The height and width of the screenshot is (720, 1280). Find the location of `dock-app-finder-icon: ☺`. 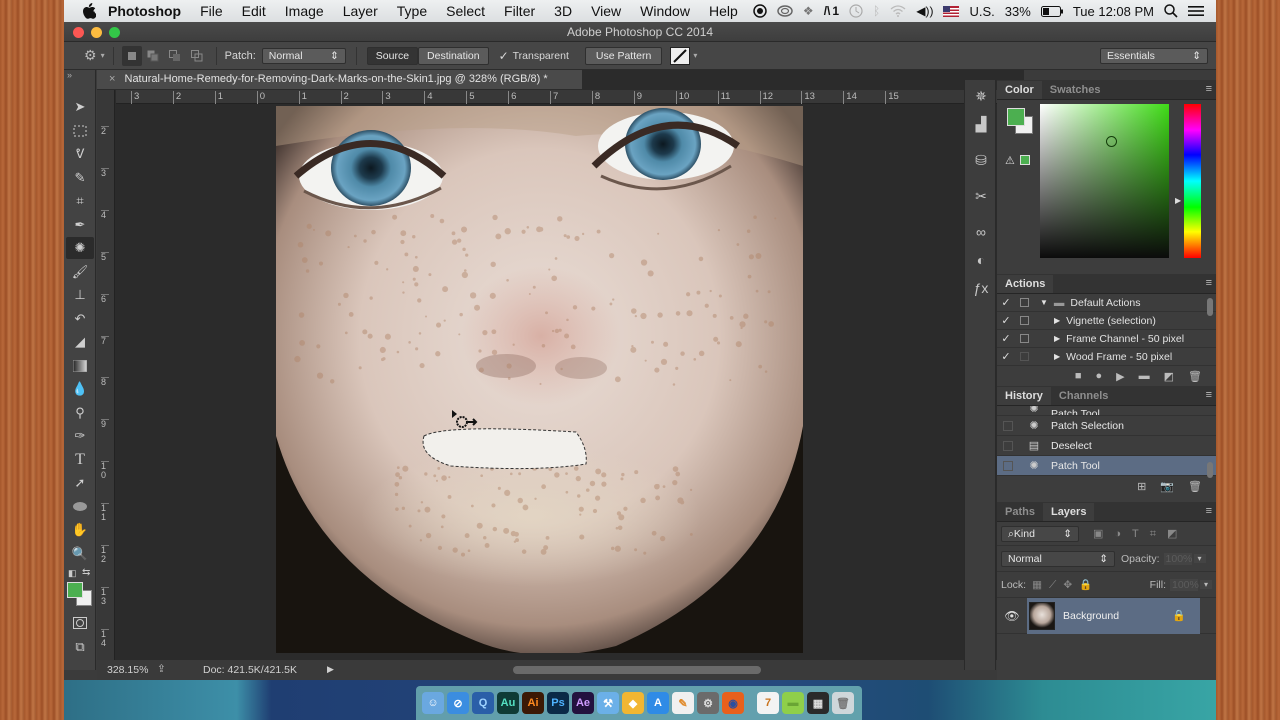

dock-app-finder-icon: ☺ is located at coordinates (433, 703).